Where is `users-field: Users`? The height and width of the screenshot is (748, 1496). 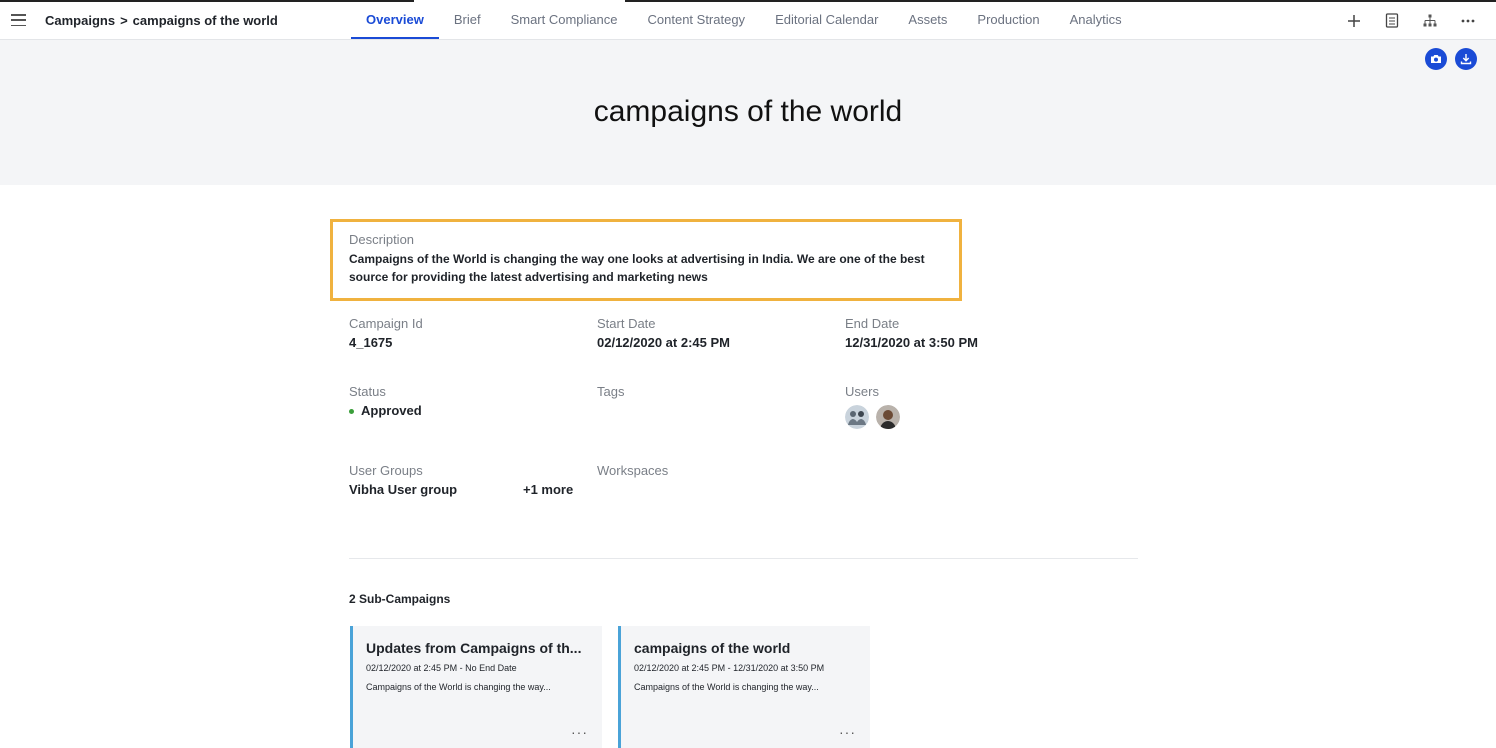 users-field: Users is located at coordinates (876, 406).